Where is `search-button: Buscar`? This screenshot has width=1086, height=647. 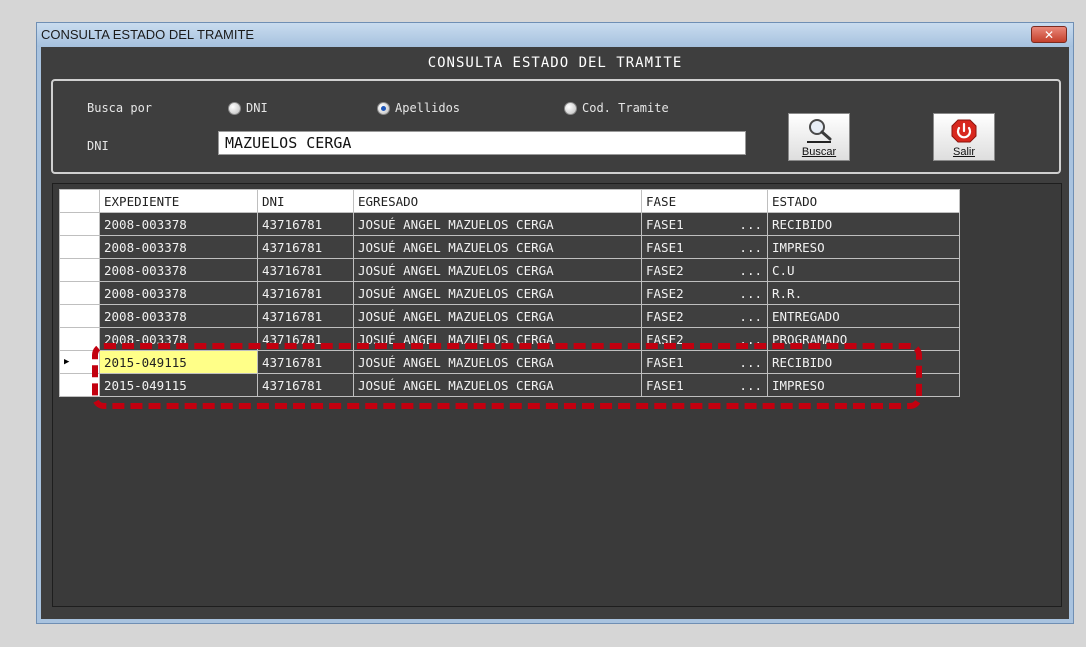 search-button: Buscar is located at coordinates (819, 137).